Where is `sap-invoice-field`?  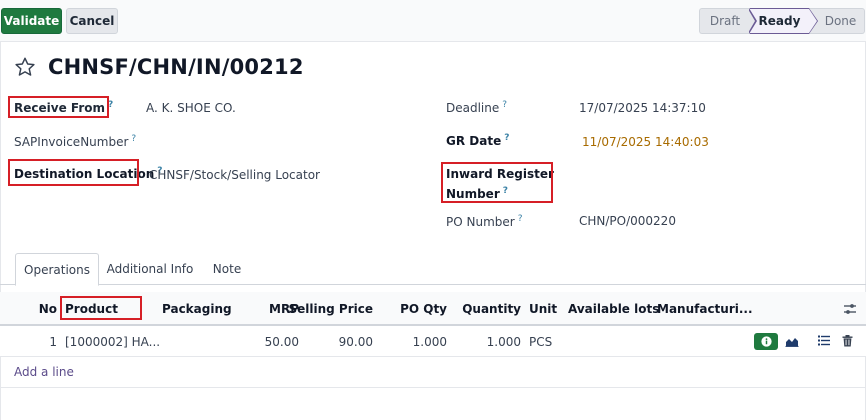
sap-invoice-field is located at coordinates (271, 142).